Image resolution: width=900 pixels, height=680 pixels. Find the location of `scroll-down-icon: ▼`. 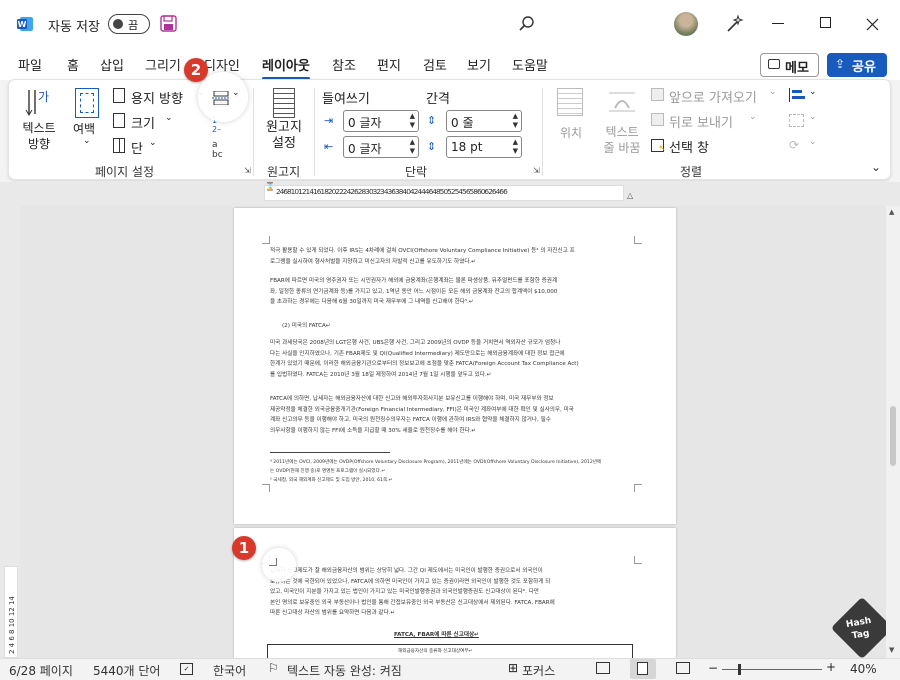

scroll-down-icon: ▼ is located at coordinates (891, 650).